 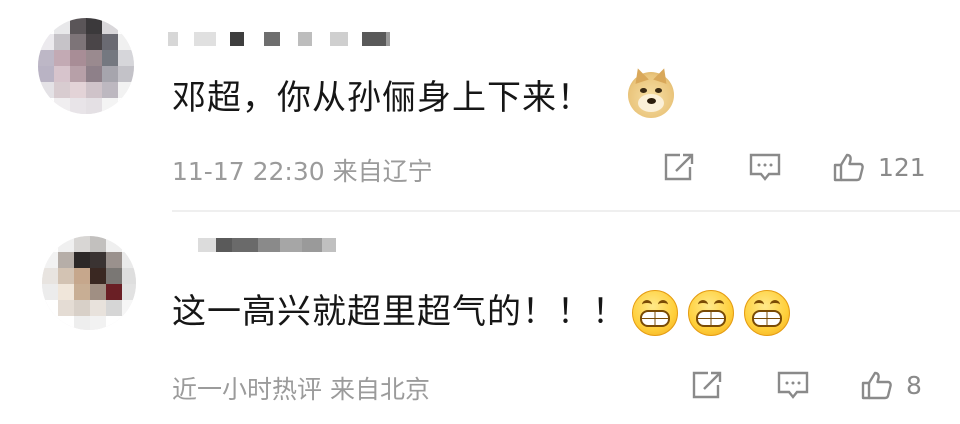 What do you see at coordinates (399, 312) in the screenshot?
I see `comment-text: 这一高兴就超里超气的！！！` at bounding box center [399, 312].